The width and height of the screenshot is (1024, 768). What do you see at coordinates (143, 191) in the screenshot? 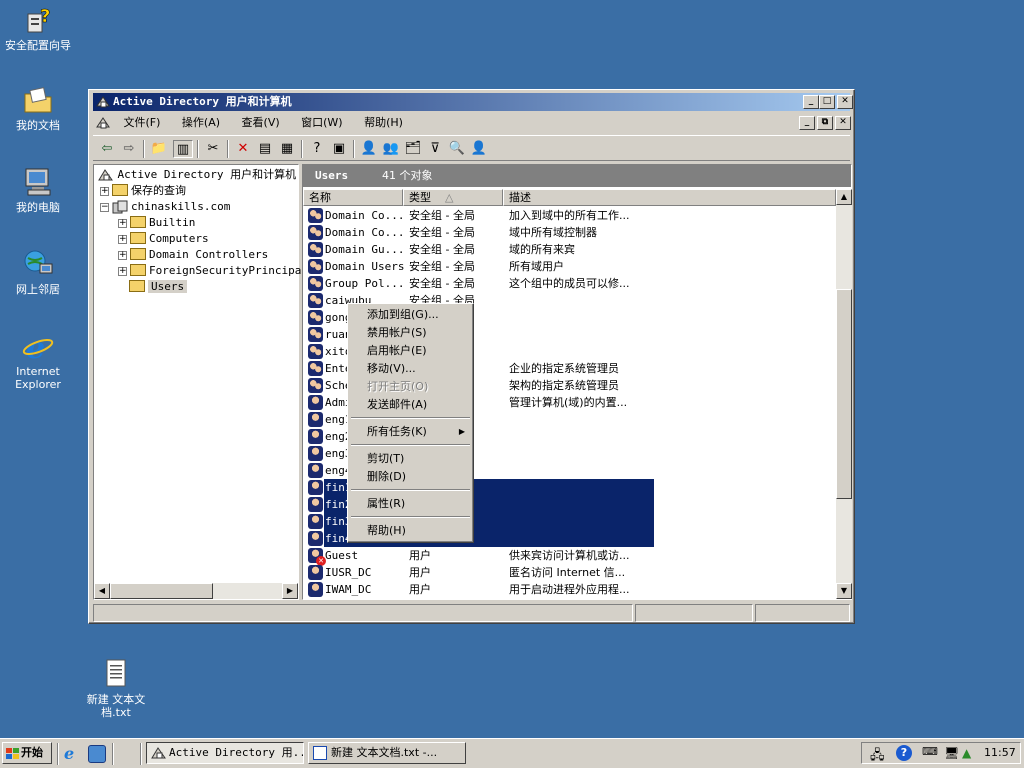
I see `tree-item-saved-queries: + 保存的查询` at bounding box center [143, 191].